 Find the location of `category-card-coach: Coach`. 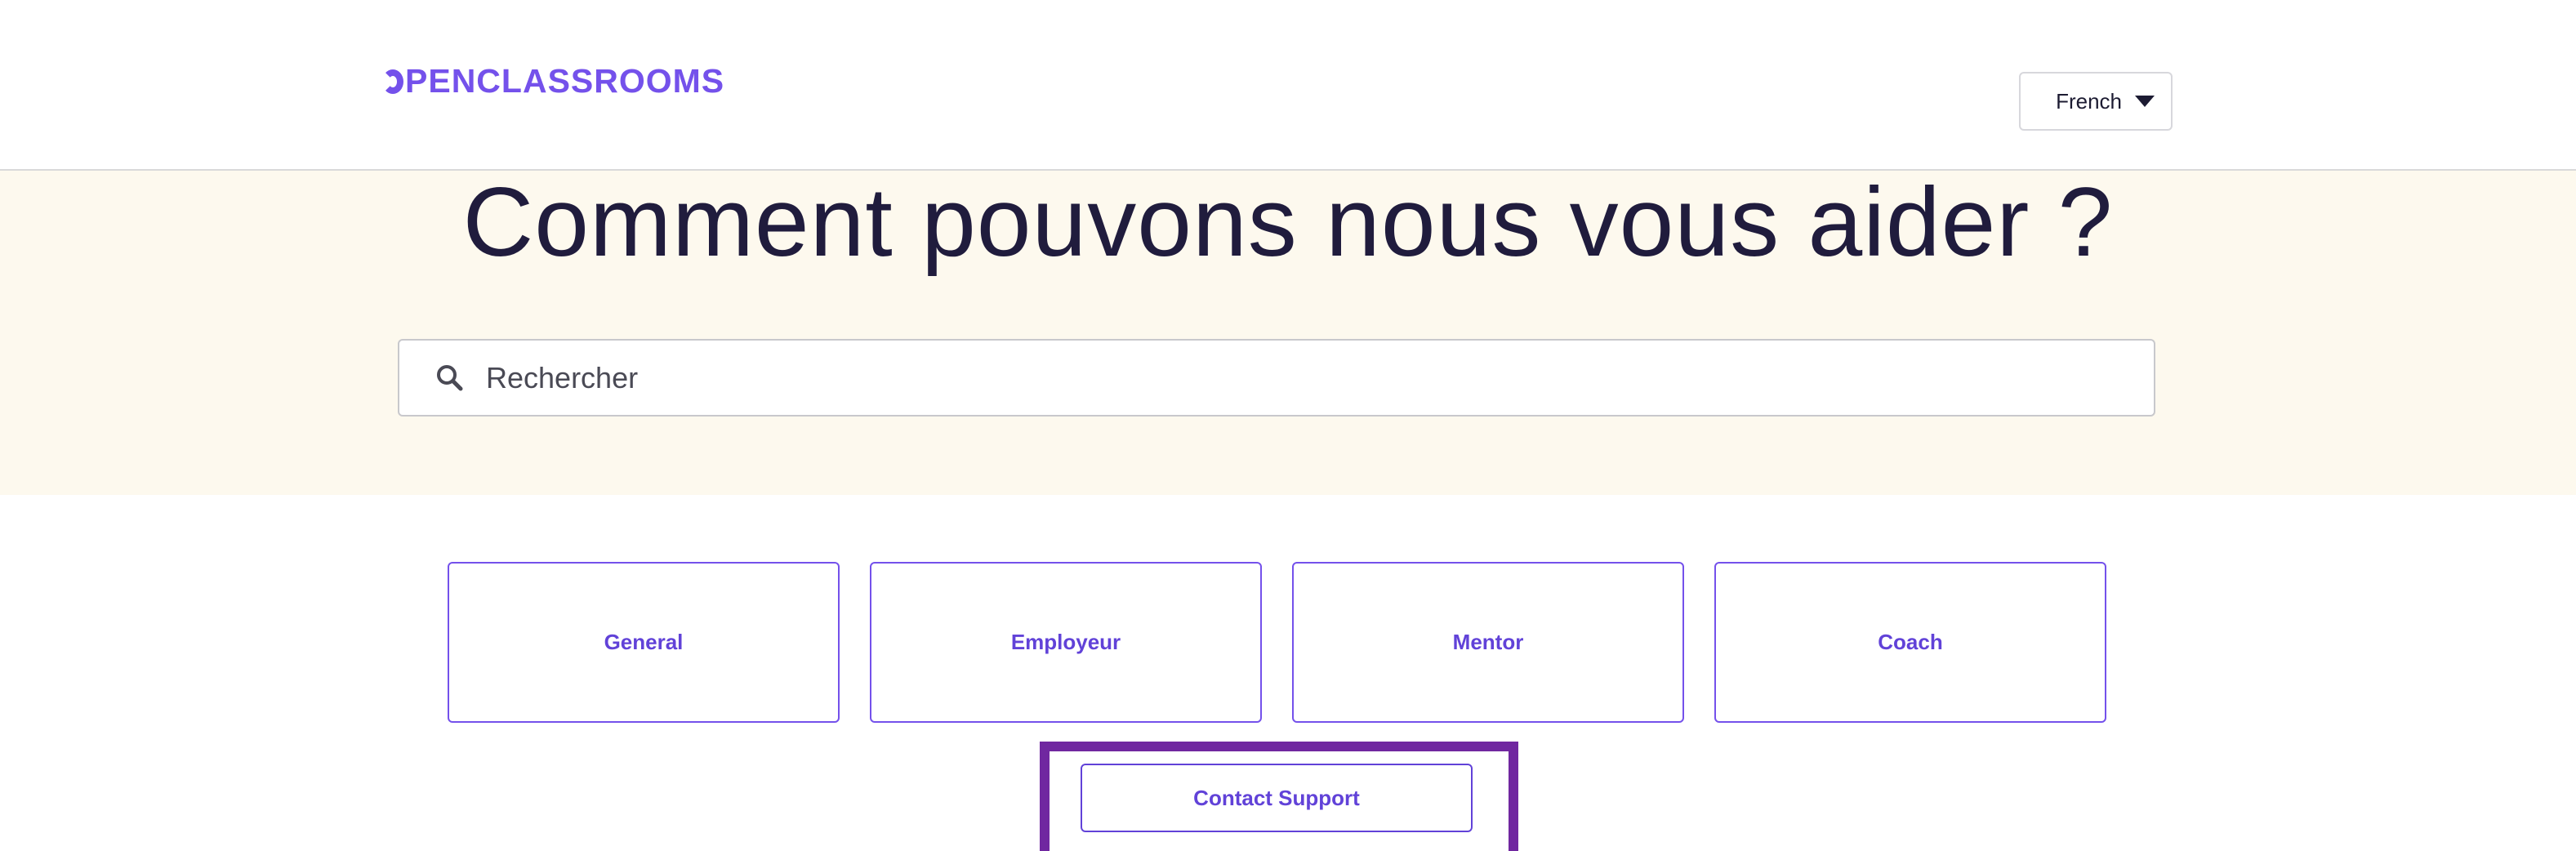

category-card-coach: Coach is located at coordinates (1910, 642).